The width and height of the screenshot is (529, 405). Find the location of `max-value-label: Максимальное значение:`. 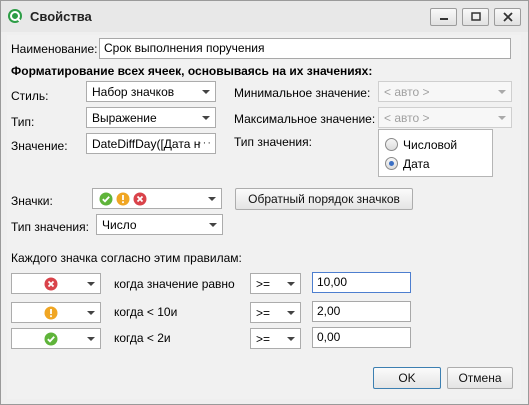

max-value-label: Максимальное значение: is located at coordinates (305, 119).